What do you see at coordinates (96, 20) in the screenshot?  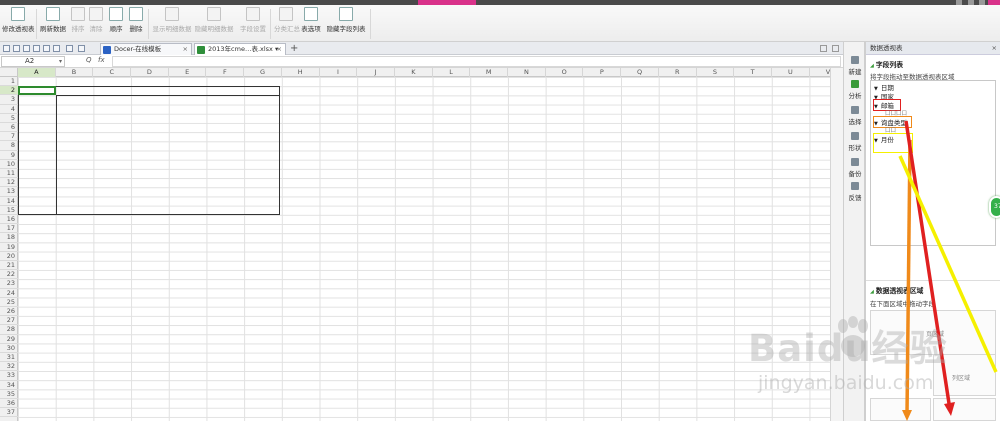 I see `clear-button: 清除` at bounding box center [96, 20].